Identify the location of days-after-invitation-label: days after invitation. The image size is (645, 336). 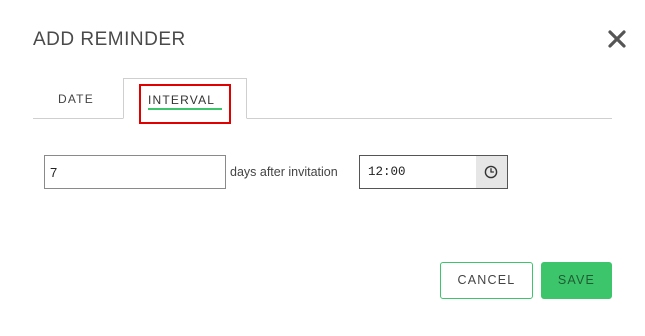
(284, 172).